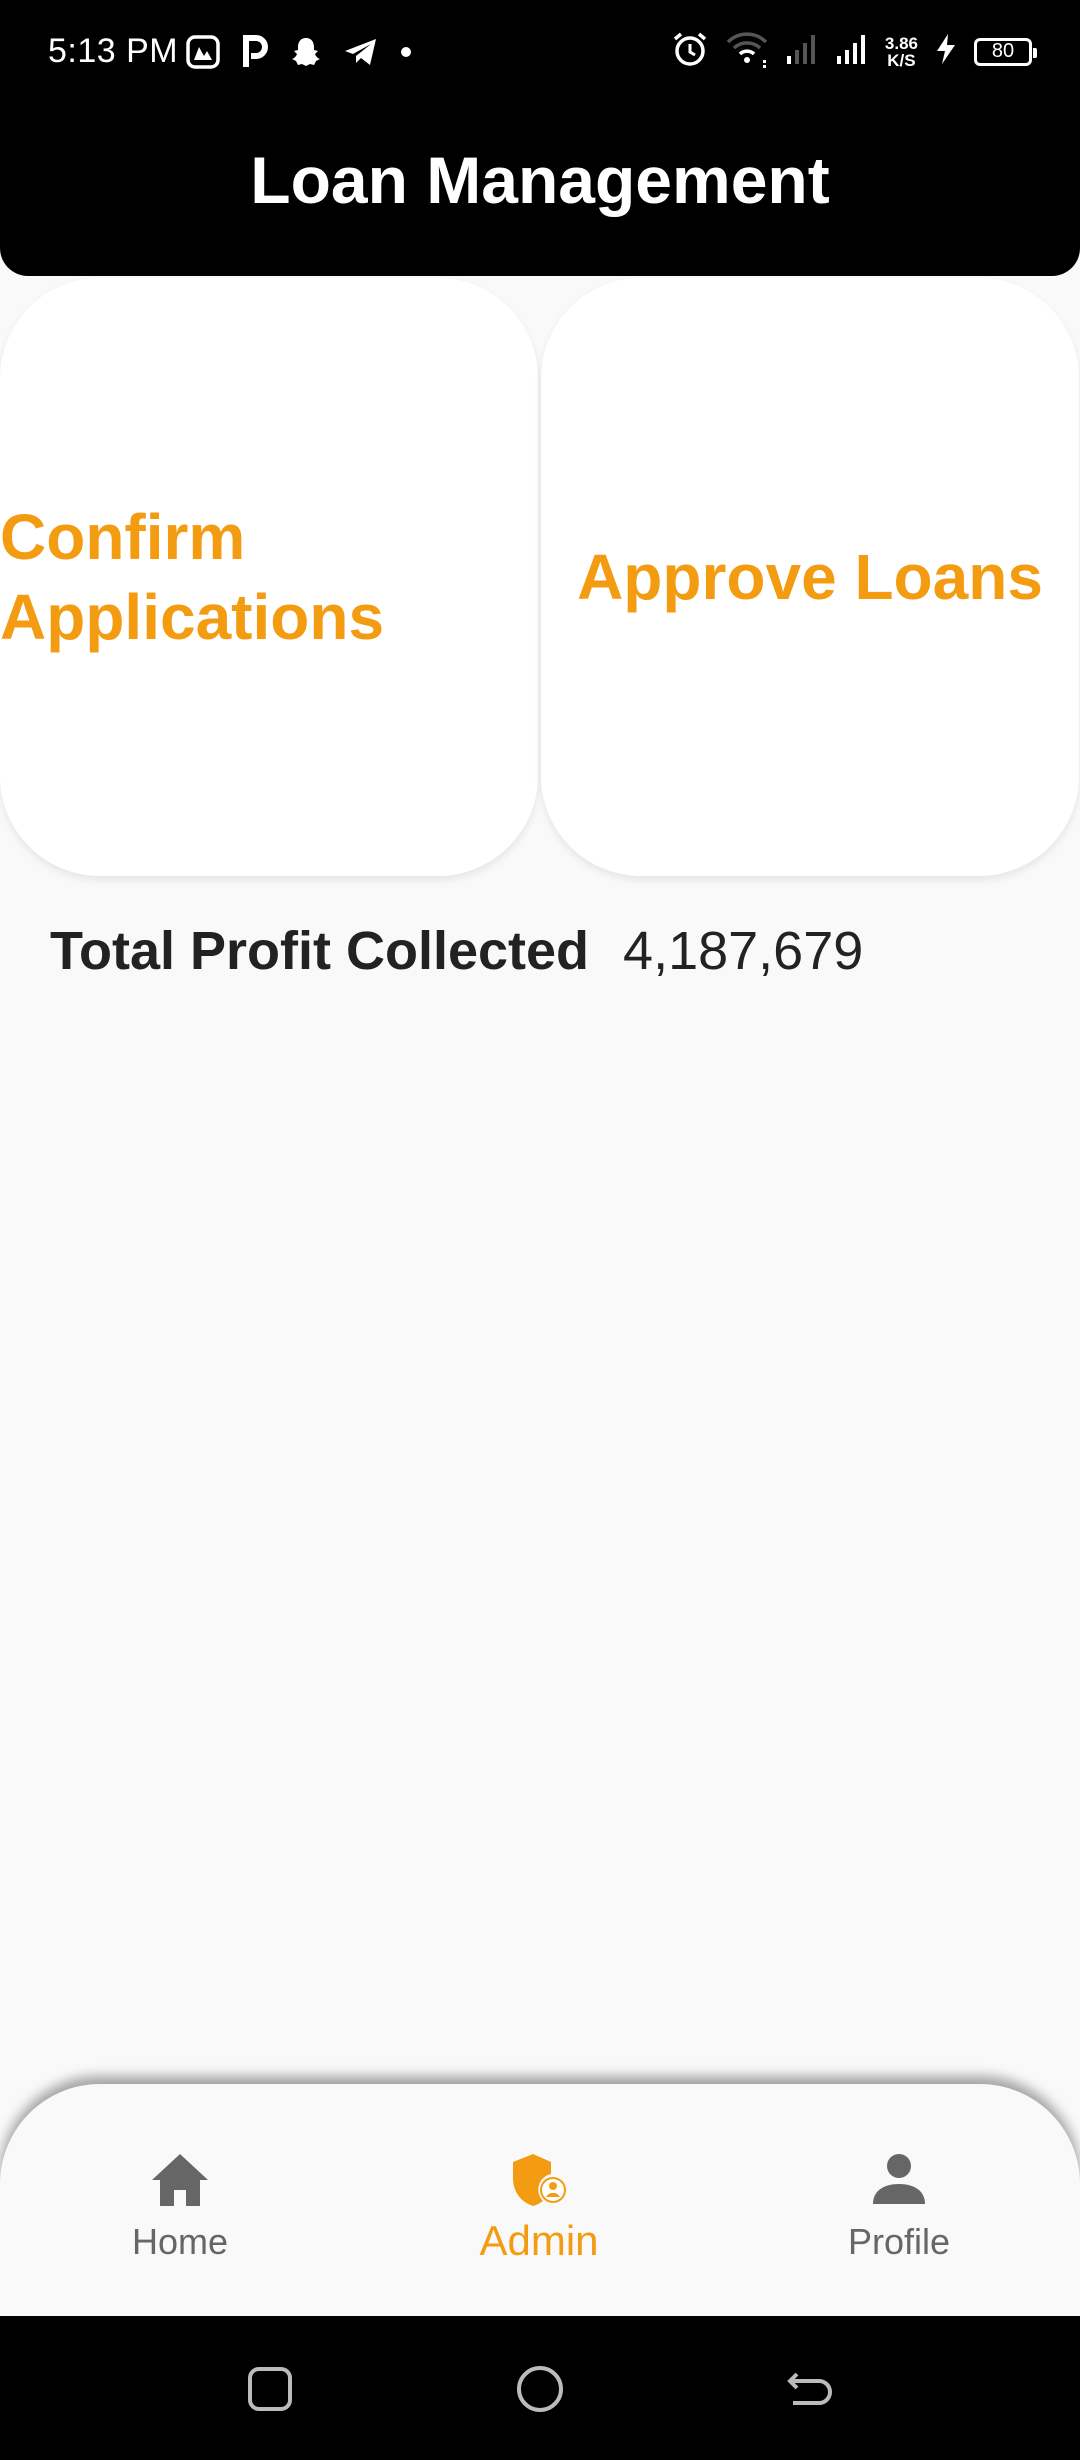 The width and height of the screenshot is (1080, 2460). Describe the element at coordinates (1003, 51) in the screenshot. I see `battery-level: 80` at that location.